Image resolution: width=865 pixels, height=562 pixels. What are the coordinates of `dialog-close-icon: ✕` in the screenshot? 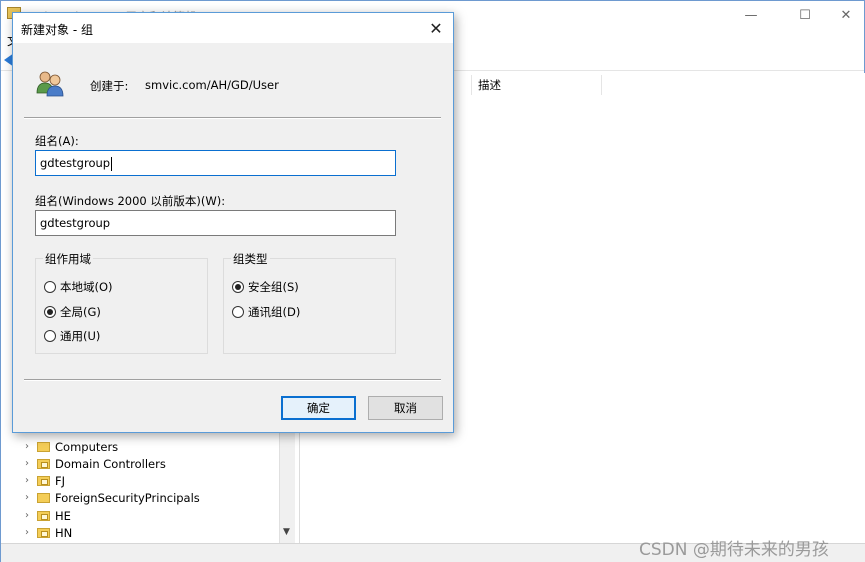 It's located at (436, 28).